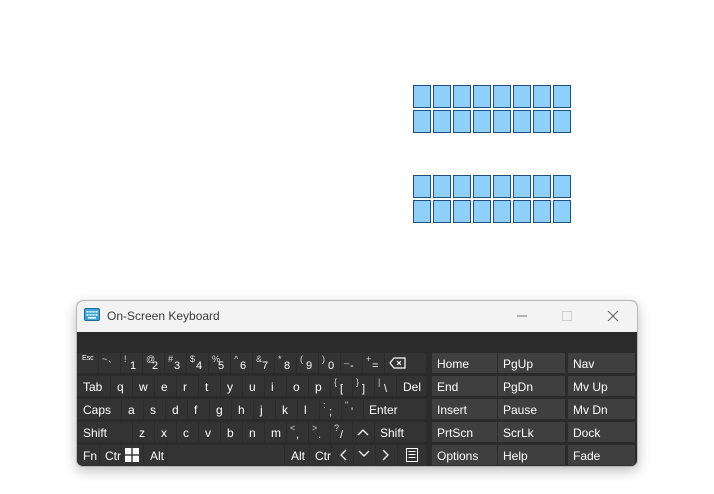 The height and width of the screenshot is (494, 714). Describe the element at coordinates (176, 409) in the screenshot. I see `key-d: d` at that location.